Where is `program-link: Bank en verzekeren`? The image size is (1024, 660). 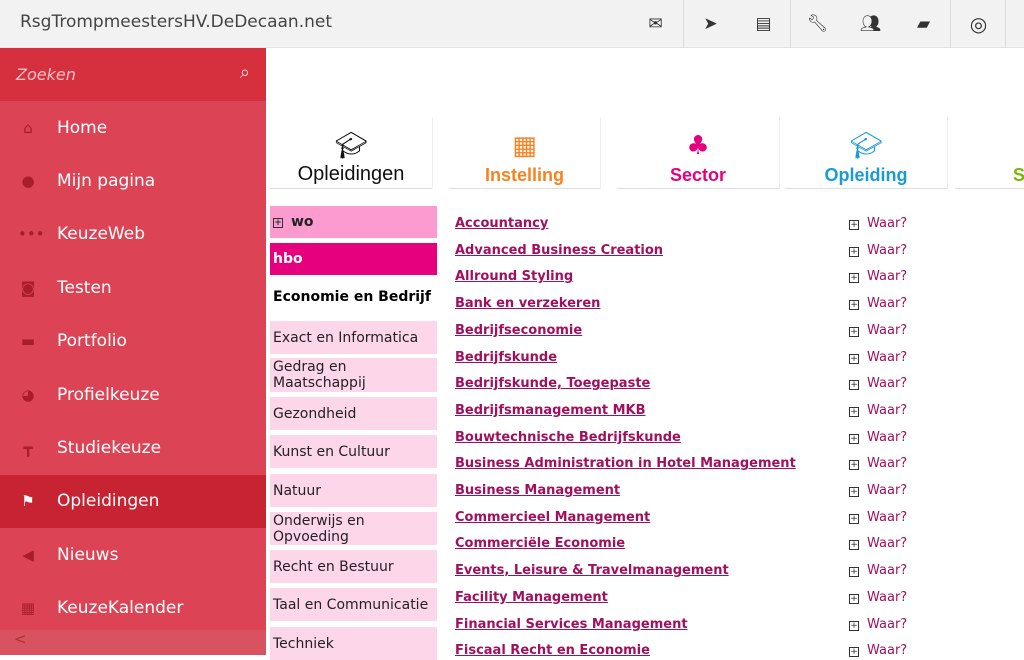
program-link: Bank en verzekeren is located at coordinates (527, 303).